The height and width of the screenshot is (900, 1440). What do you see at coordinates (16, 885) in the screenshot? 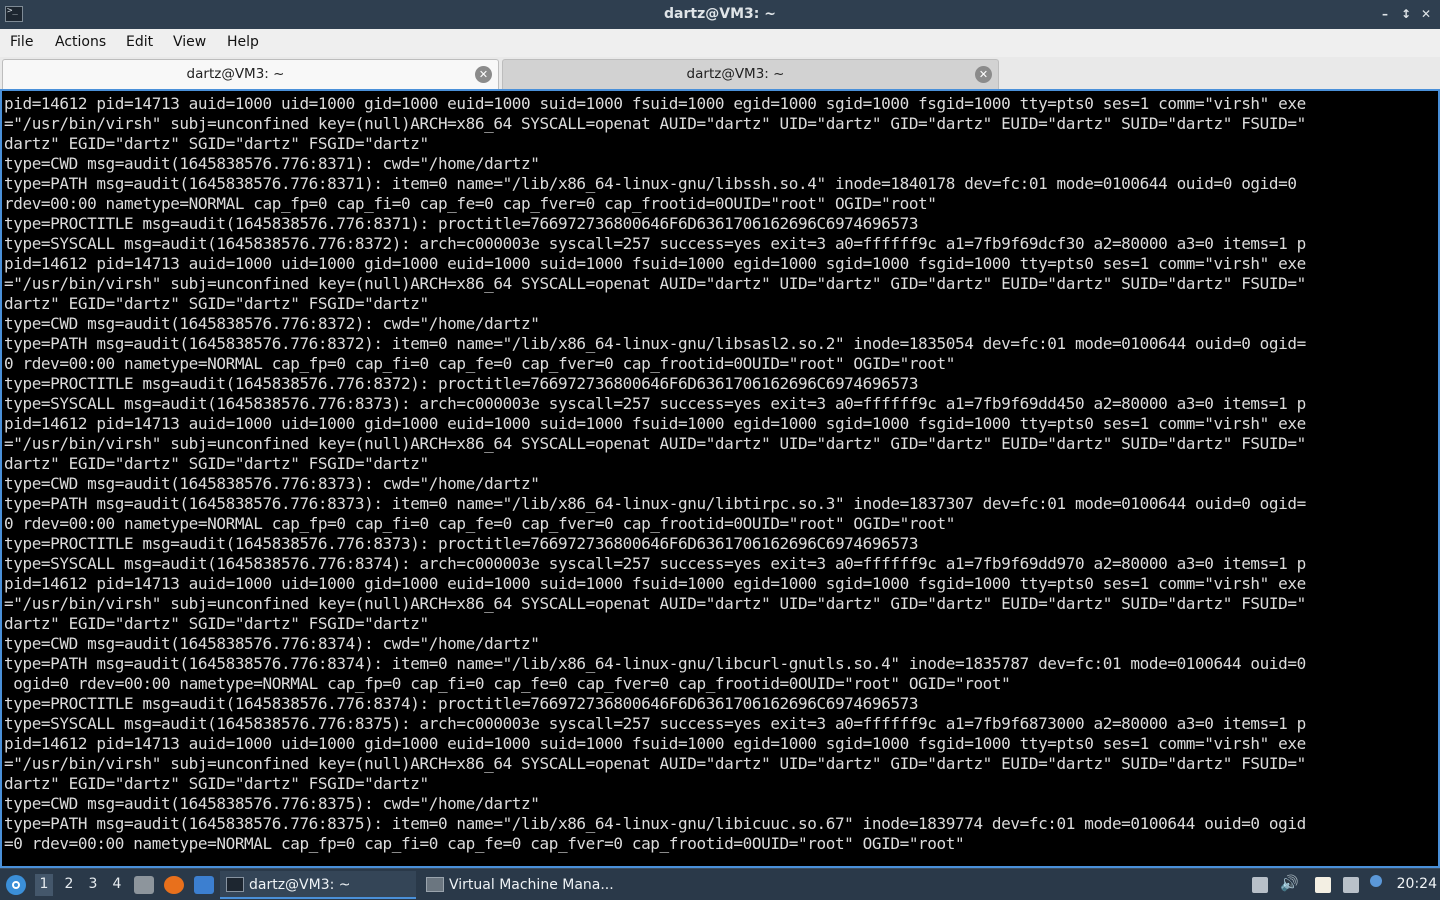
I see `start-menu-icon` at bounding box center [16, 885].